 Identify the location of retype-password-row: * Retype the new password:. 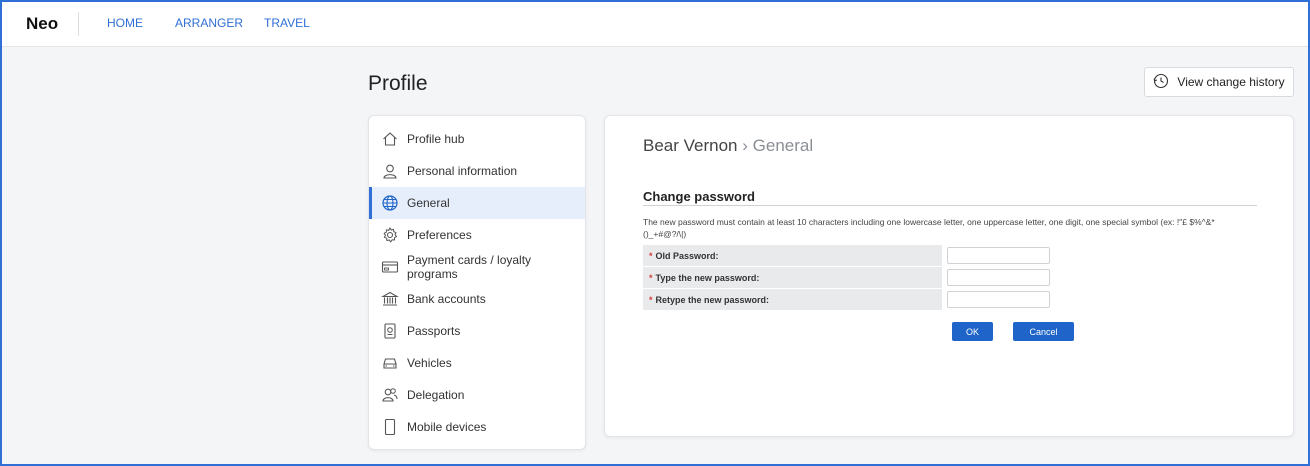
(848, 299).